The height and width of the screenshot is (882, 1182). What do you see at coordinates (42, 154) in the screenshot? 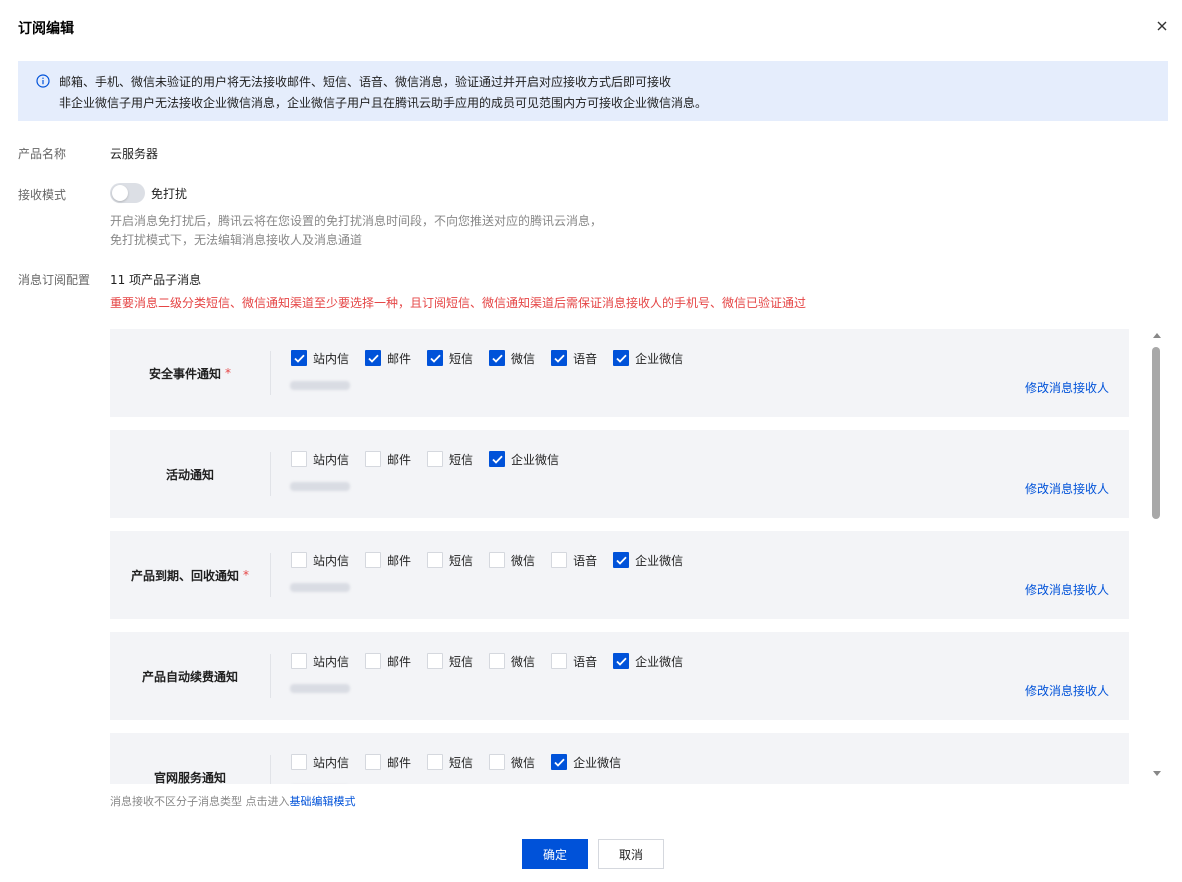
I see `product-name-label: 产品名称` at bounding box center [42, 154].